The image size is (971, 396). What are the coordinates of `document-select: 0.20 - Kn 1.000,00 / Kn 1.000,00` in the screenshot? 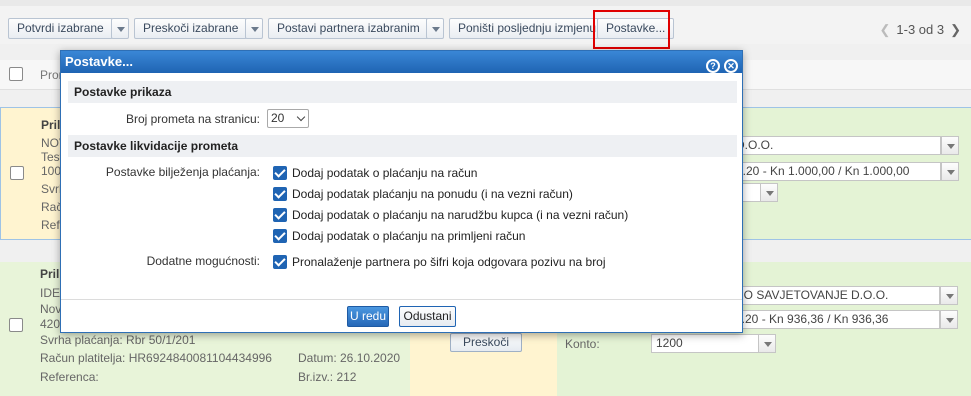 It's located at (836, 171).